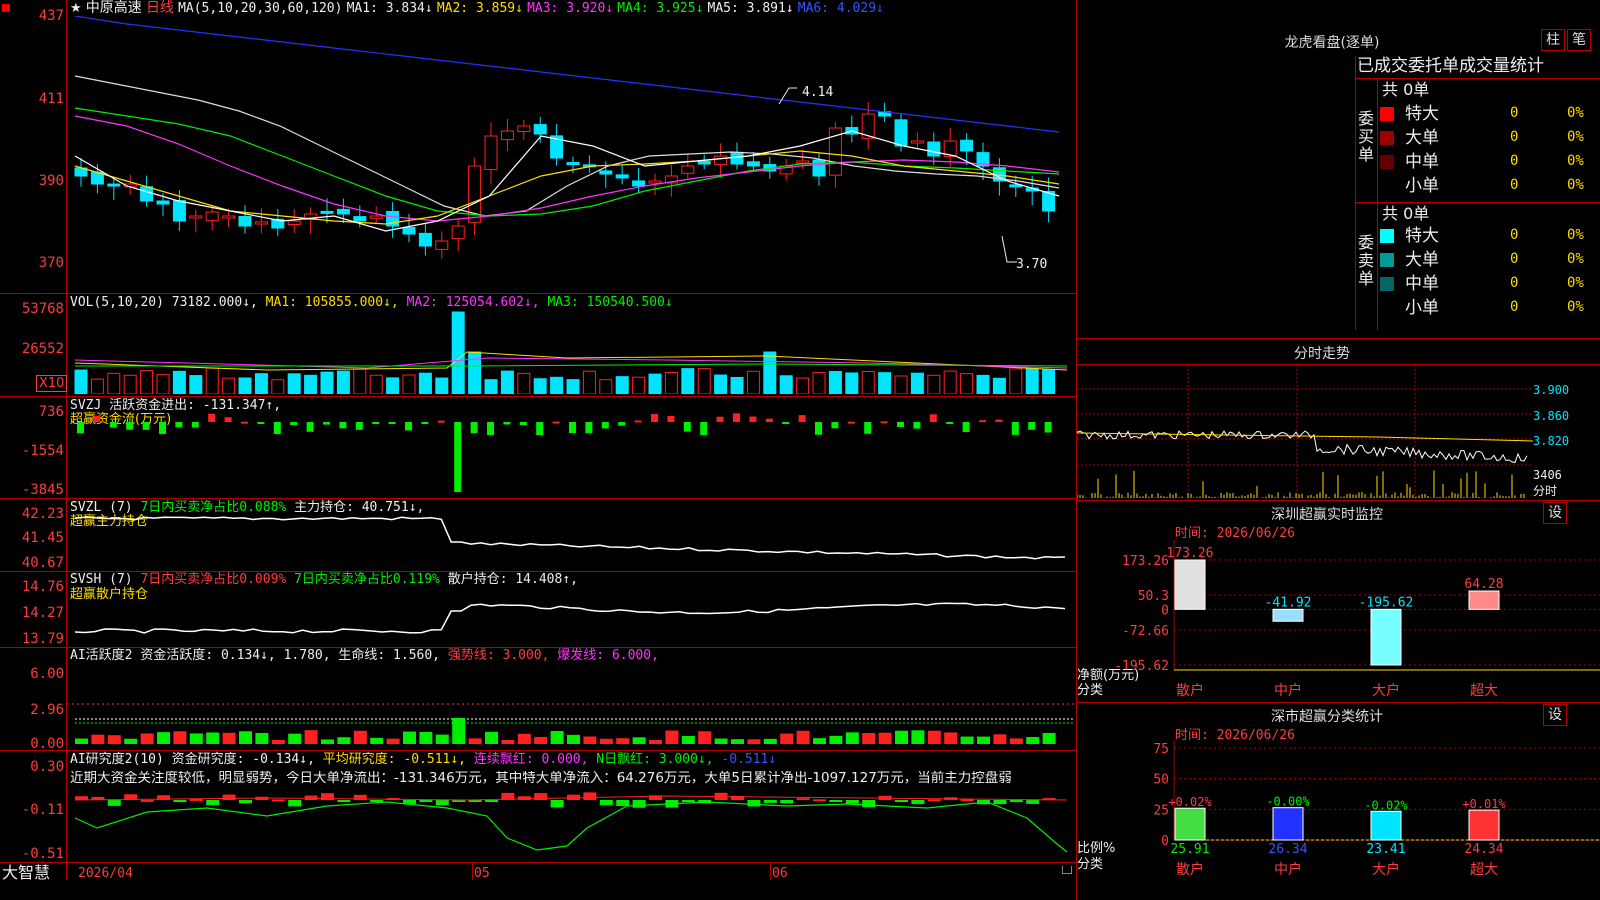  What do you see at coordinates (1422, 284) in the screenshot?
I see `sell-row-name: 中单` at bounding box center [1422, 284].